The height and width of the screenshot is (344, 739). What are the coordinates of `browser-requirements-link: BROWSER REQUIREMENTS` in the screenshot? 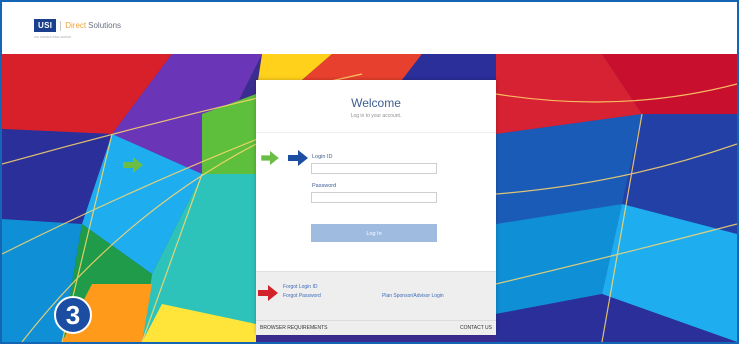 It's located at (294, 328).